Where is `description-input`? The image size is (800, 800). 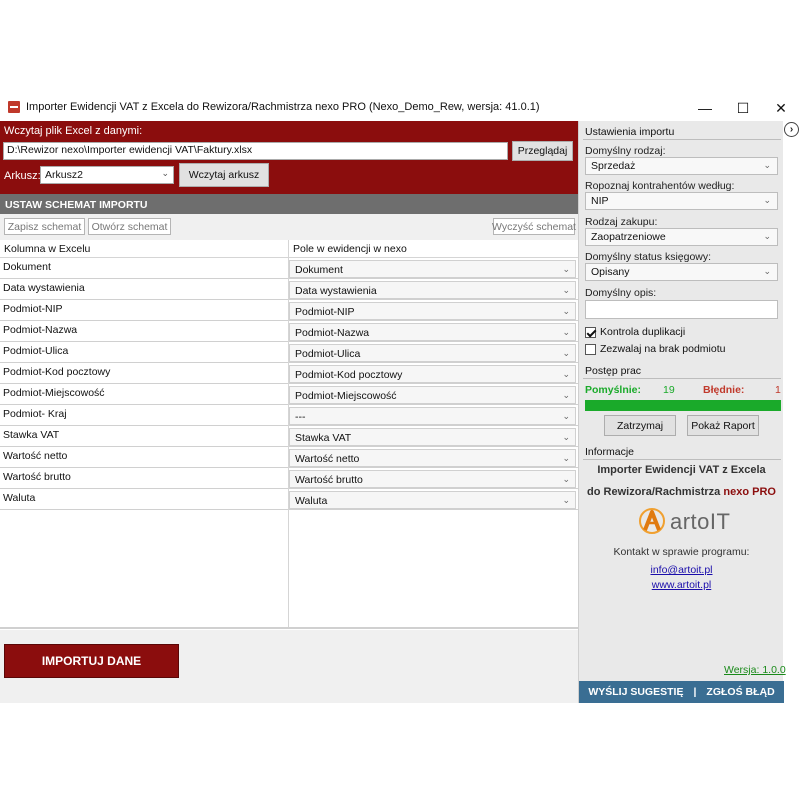 description-input is located at coordinates (681, 309).